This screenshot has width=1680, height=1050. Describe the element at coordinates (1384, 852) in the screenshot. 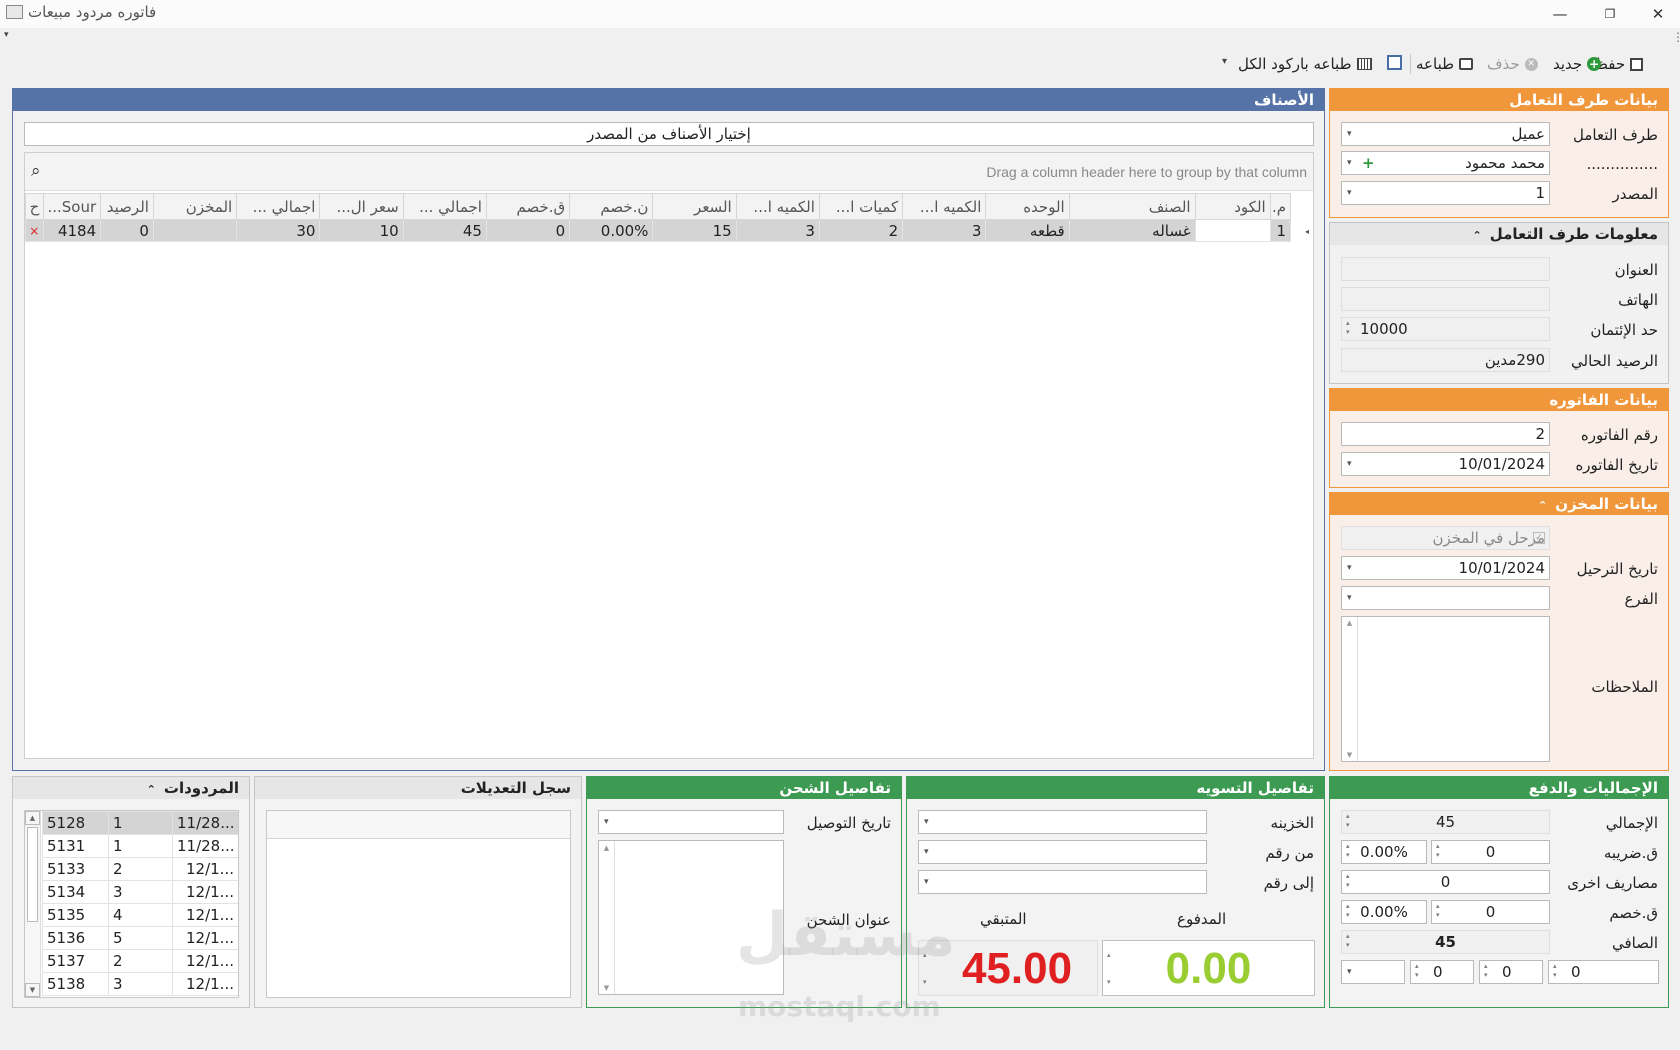

I see `tax-percent-field: 0.00% ▴ ▾` at that location.